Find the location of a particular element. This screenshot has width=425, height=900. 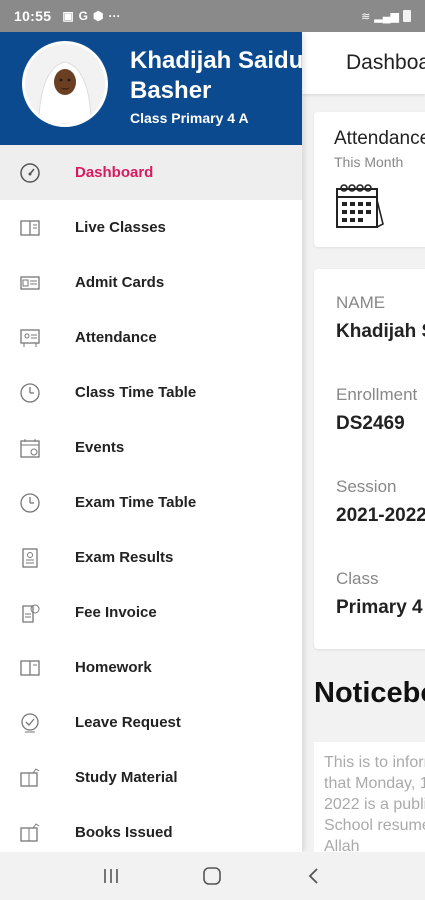

dashboard-gauge-icon is located at coordinates (30, 173).